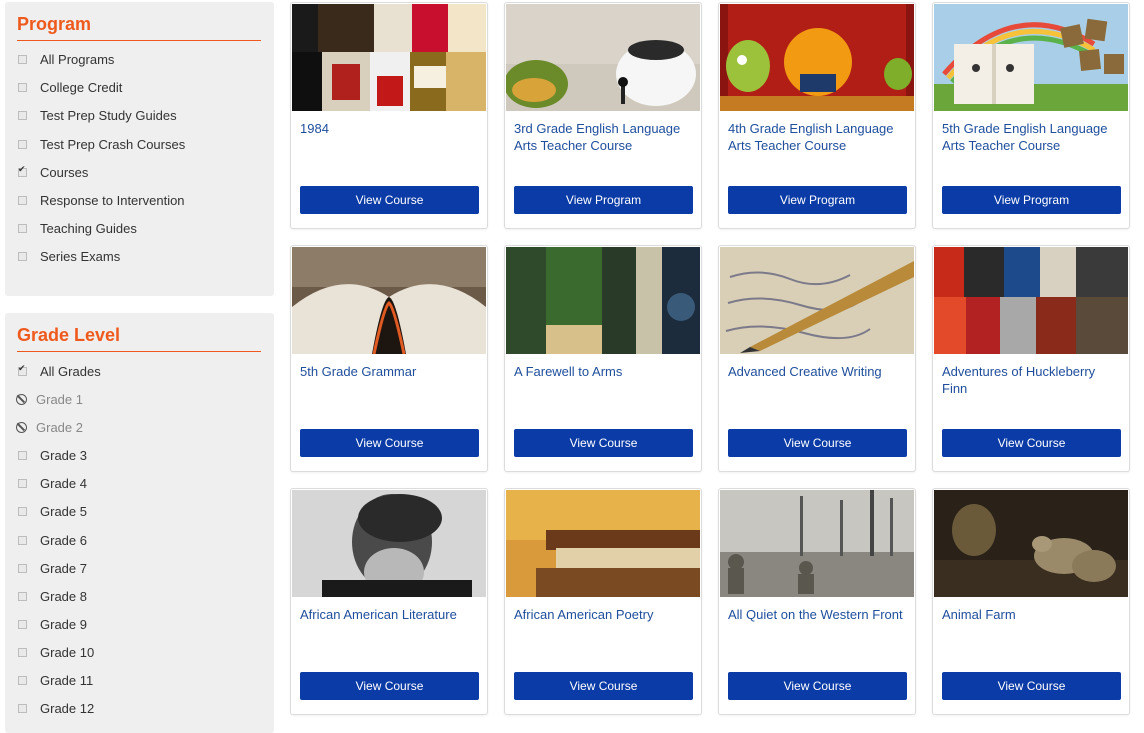 The height and width of the screenshot is (733, 1144). Describe the element at coordinates (1031, 601) in the screenshot. I see `course-card: Animal Farm View Course` at that location.